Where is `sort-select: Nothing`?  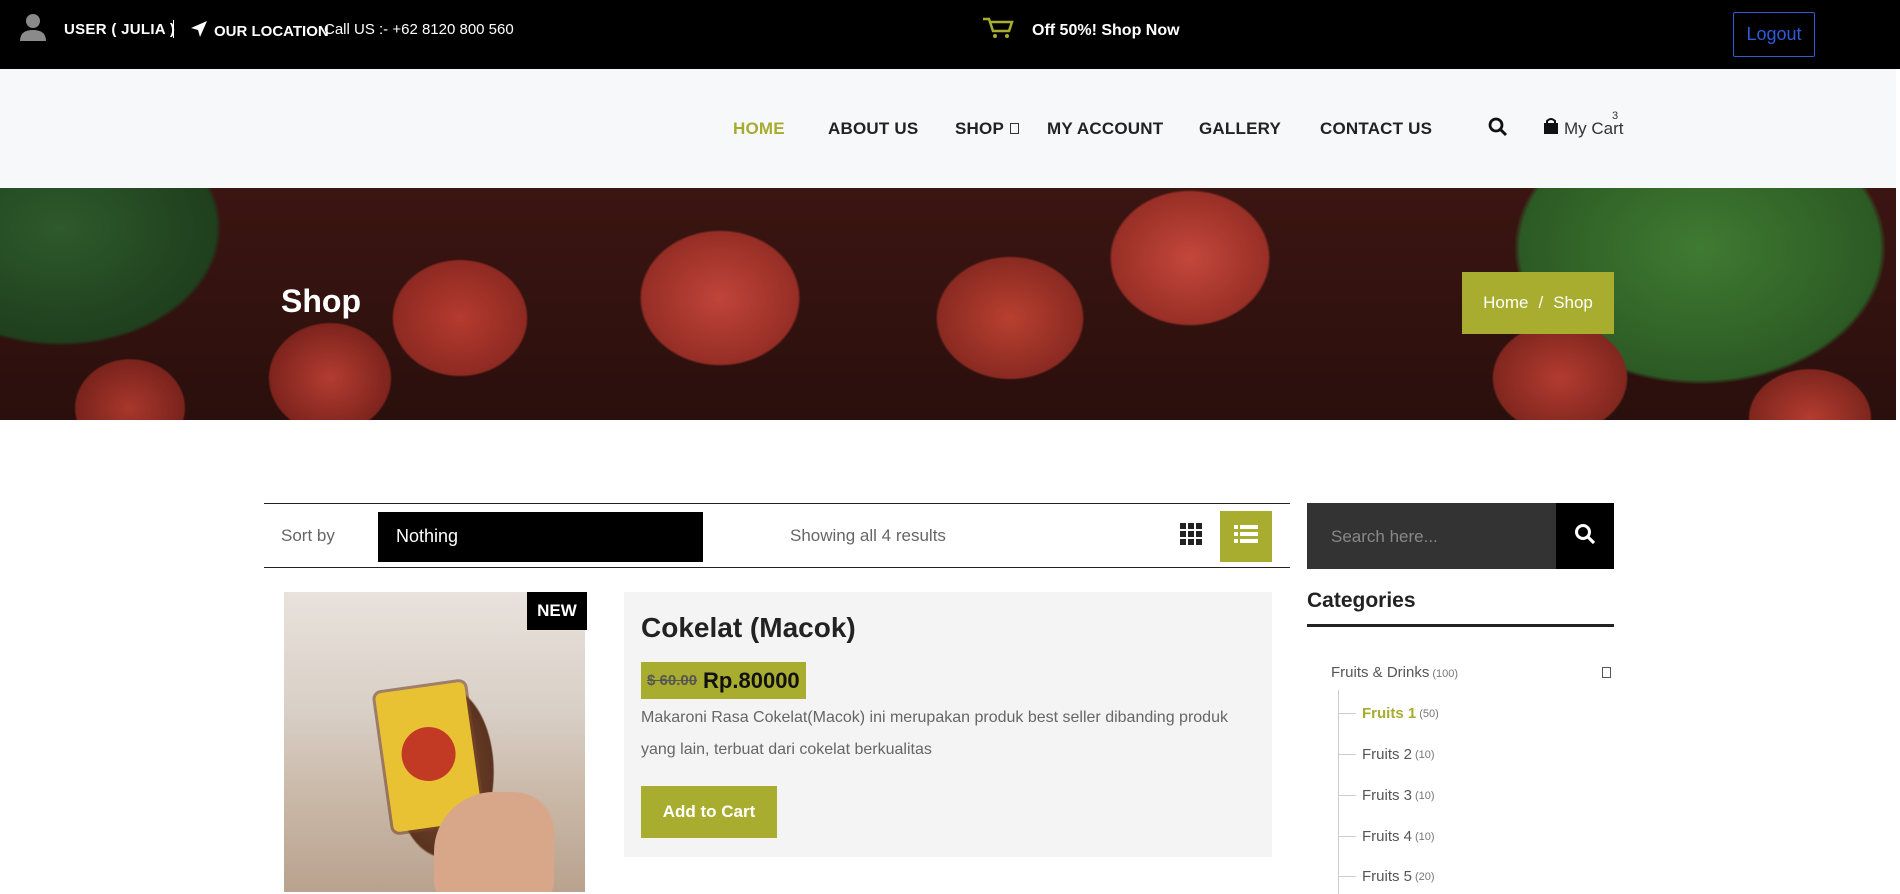
sort-select: Nothing is located at coordinates (540, 537).